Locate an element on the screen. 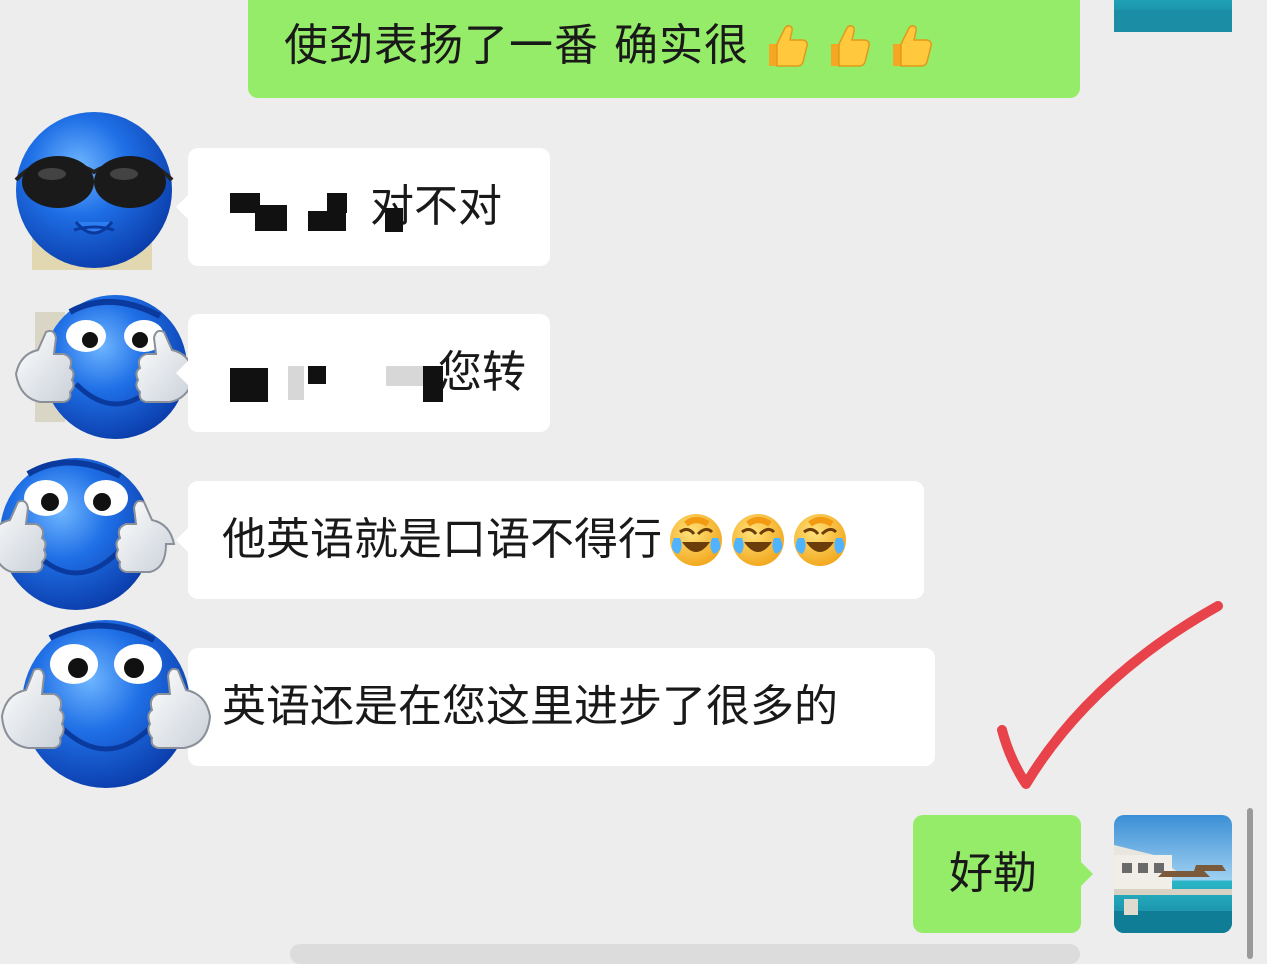 The height and width of the screenshot is (964, 1267). message-bubble-outgoing: 好勒 is located at coordinates (1003, 874).